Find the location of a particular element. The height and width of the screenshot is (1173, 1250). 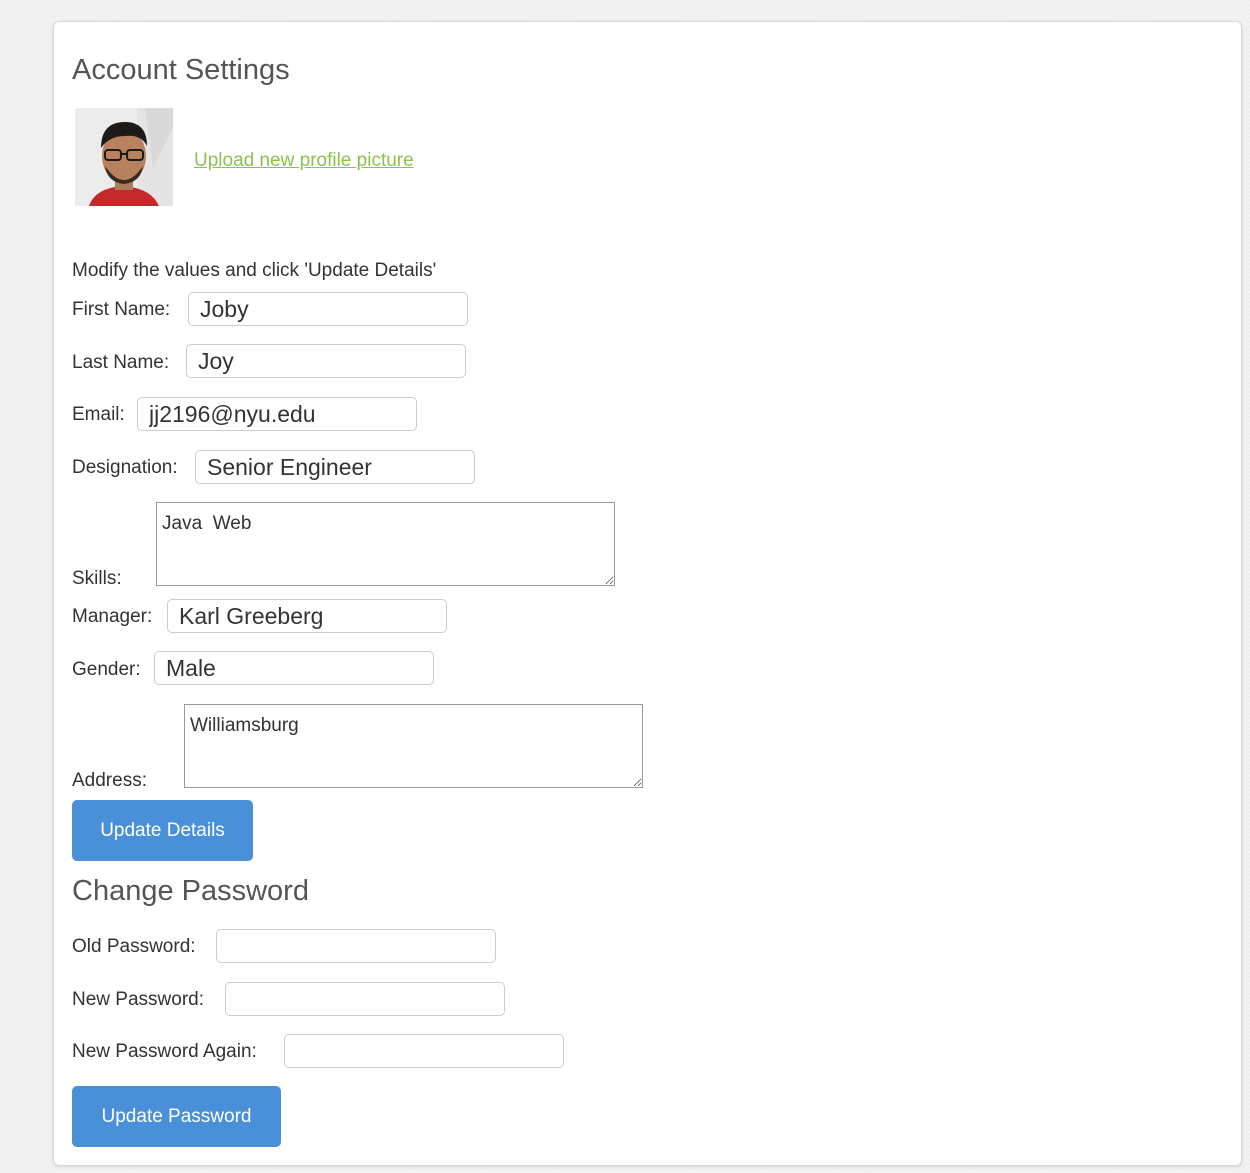

new-password-input is located at coordinates (365, 999).